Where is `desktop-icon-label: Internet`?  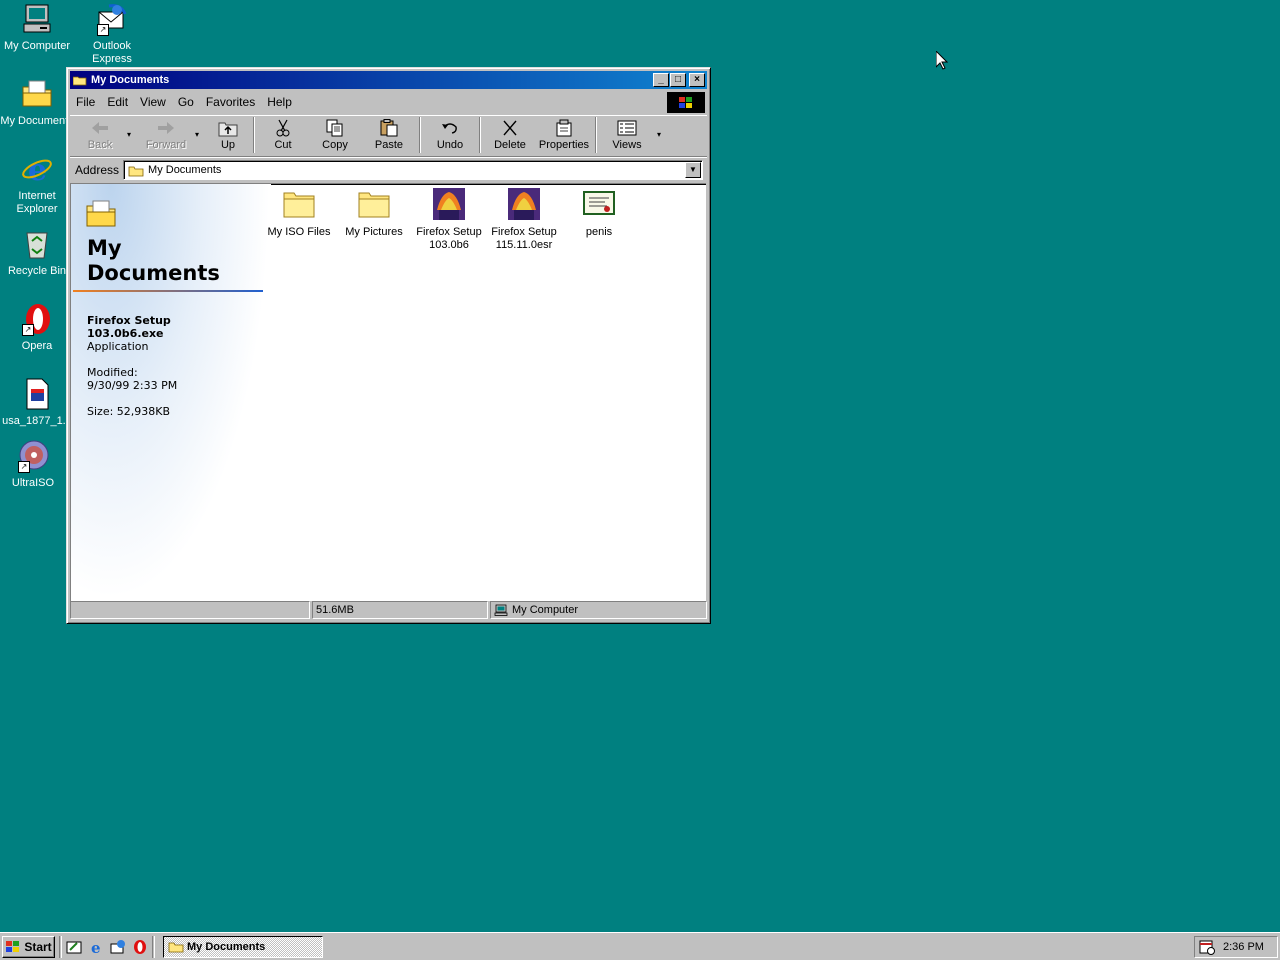 desktop-icon-label: Internet is located at coordinates (37, 196).